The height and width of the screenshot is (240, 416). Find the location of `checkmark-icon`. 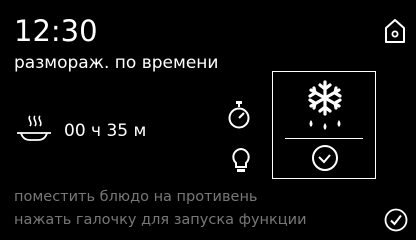

checkmark-icon is located at coordinates (396, 220).